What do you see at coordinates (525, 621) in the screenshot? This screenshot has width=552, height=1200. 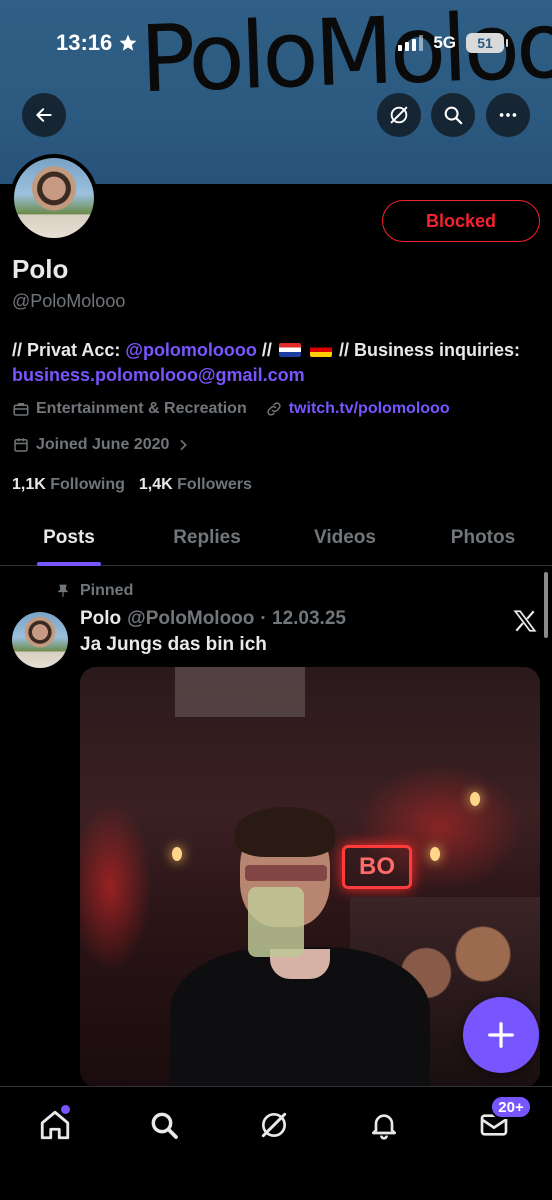 I see `x-logo-icon` at bounding box center [525, 621].